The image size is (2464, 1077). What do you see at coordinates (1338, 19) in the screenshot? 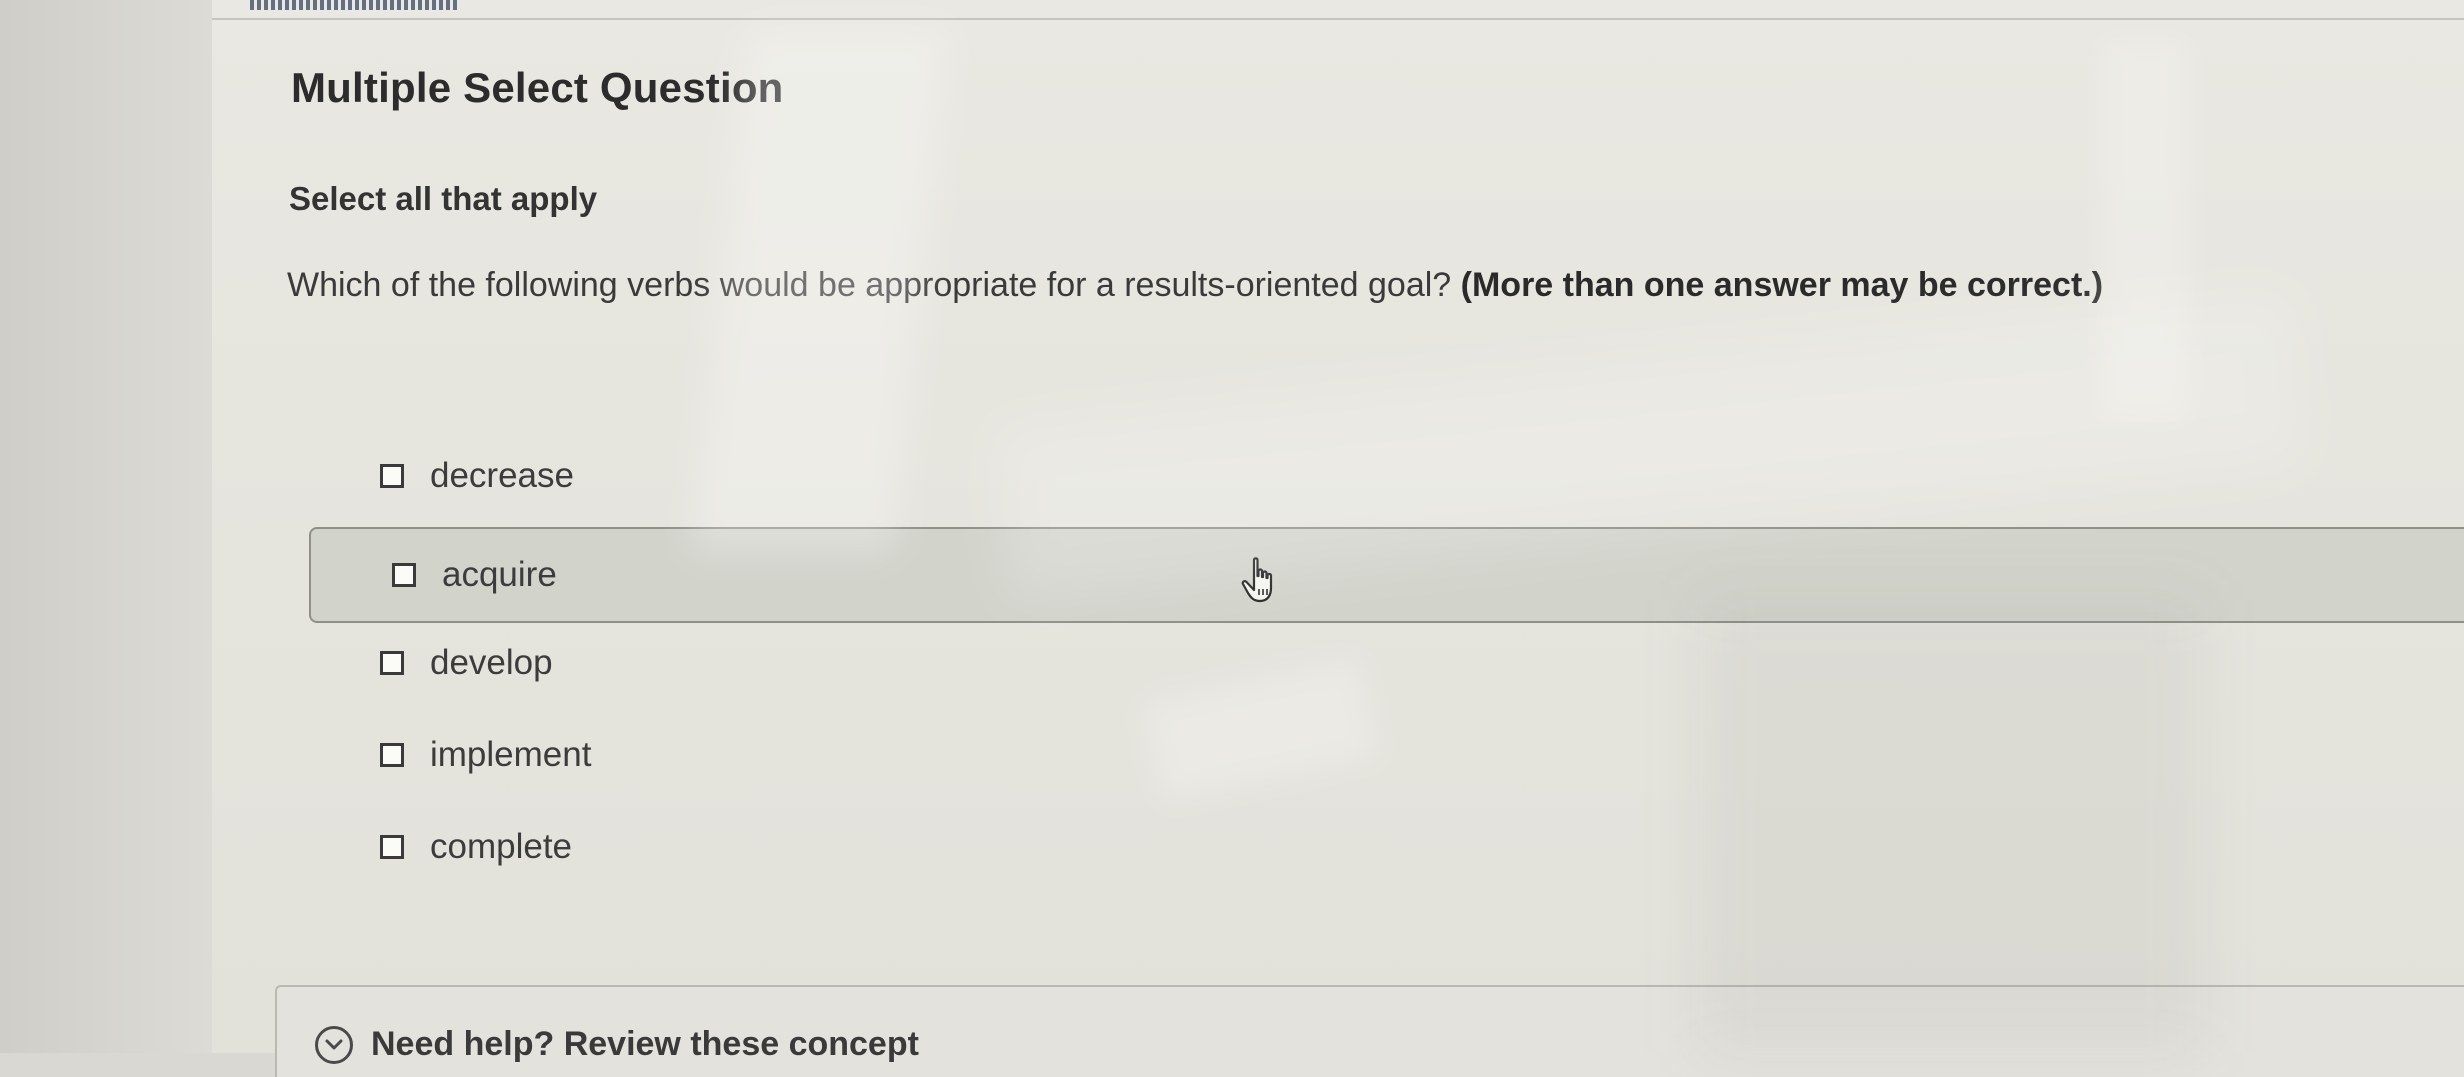
I see `top-divider` at bounding box center [1338, 19].